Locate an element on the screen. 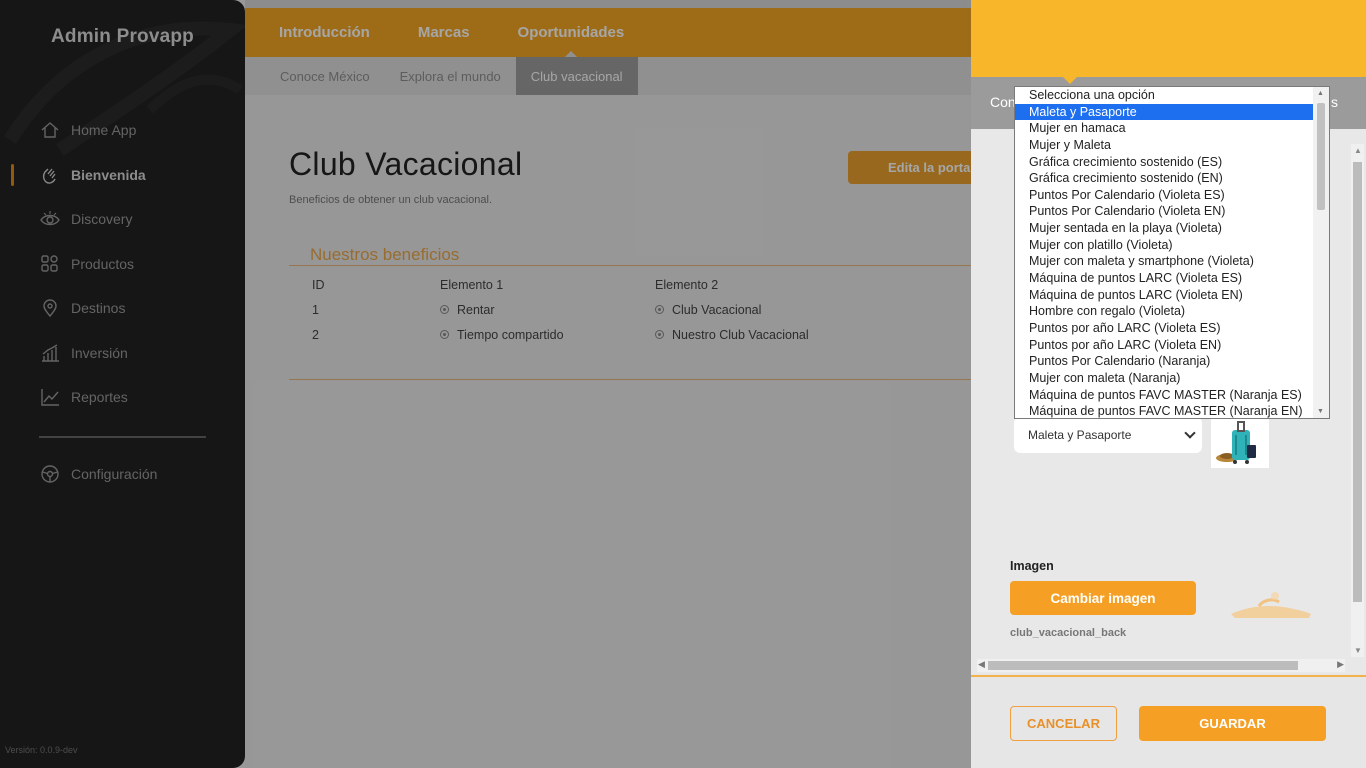  tab-oportunidades: Oportunidades is located at coordinates (571, 41).